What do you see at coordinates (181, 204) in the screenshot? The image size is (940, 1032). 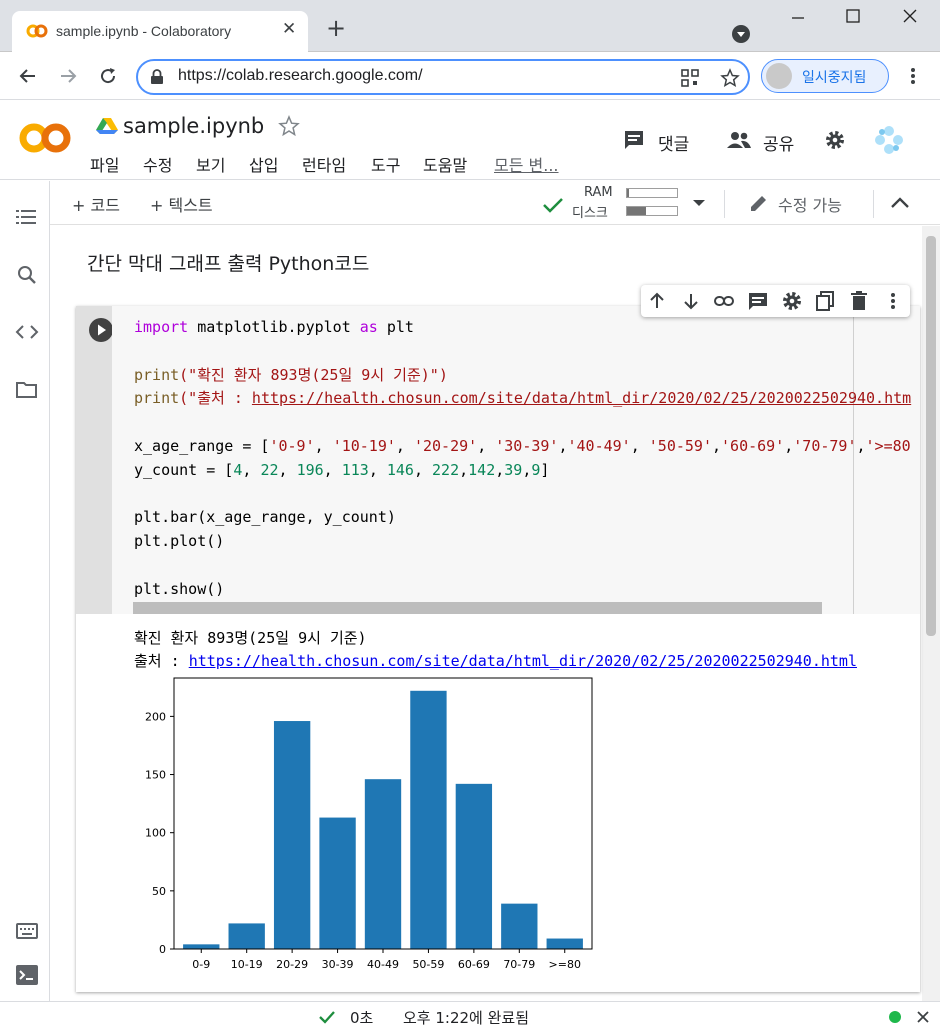 I see `add-text-button: + 텍스트` at bounding box center [181, 204].